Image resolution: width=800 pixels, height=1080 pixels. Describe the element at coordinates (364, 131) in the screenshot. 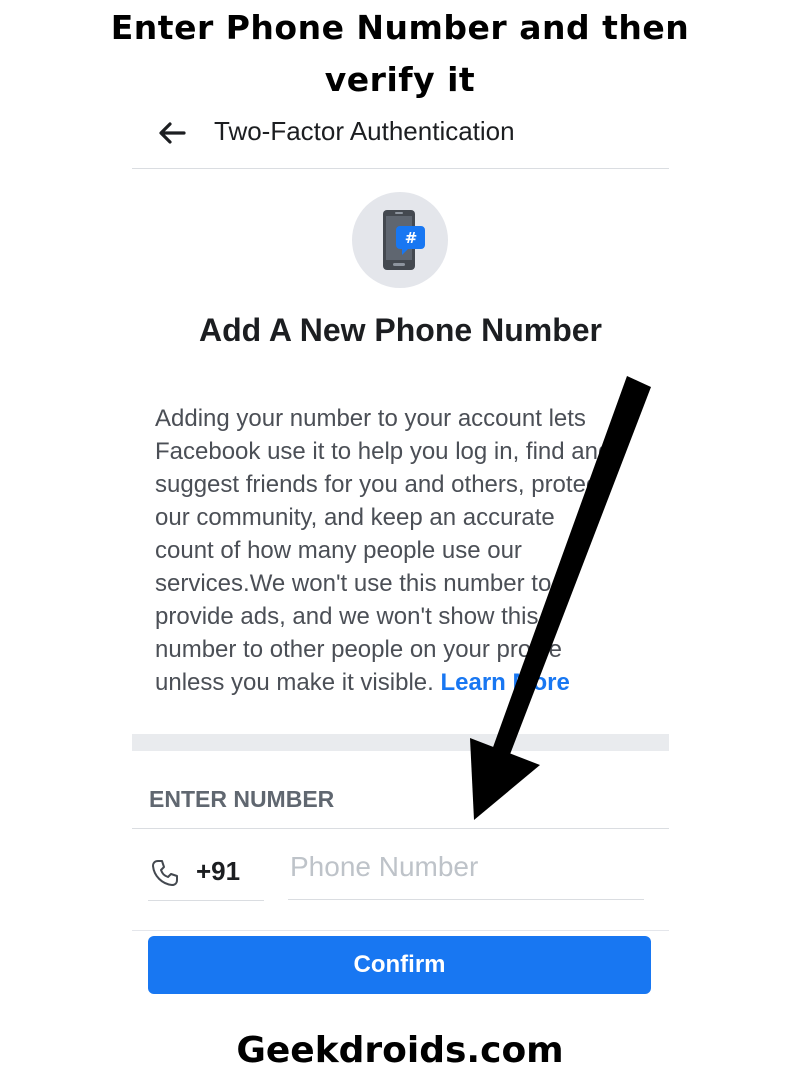

I see `page-title: Two-Factor Authentication` at that location.